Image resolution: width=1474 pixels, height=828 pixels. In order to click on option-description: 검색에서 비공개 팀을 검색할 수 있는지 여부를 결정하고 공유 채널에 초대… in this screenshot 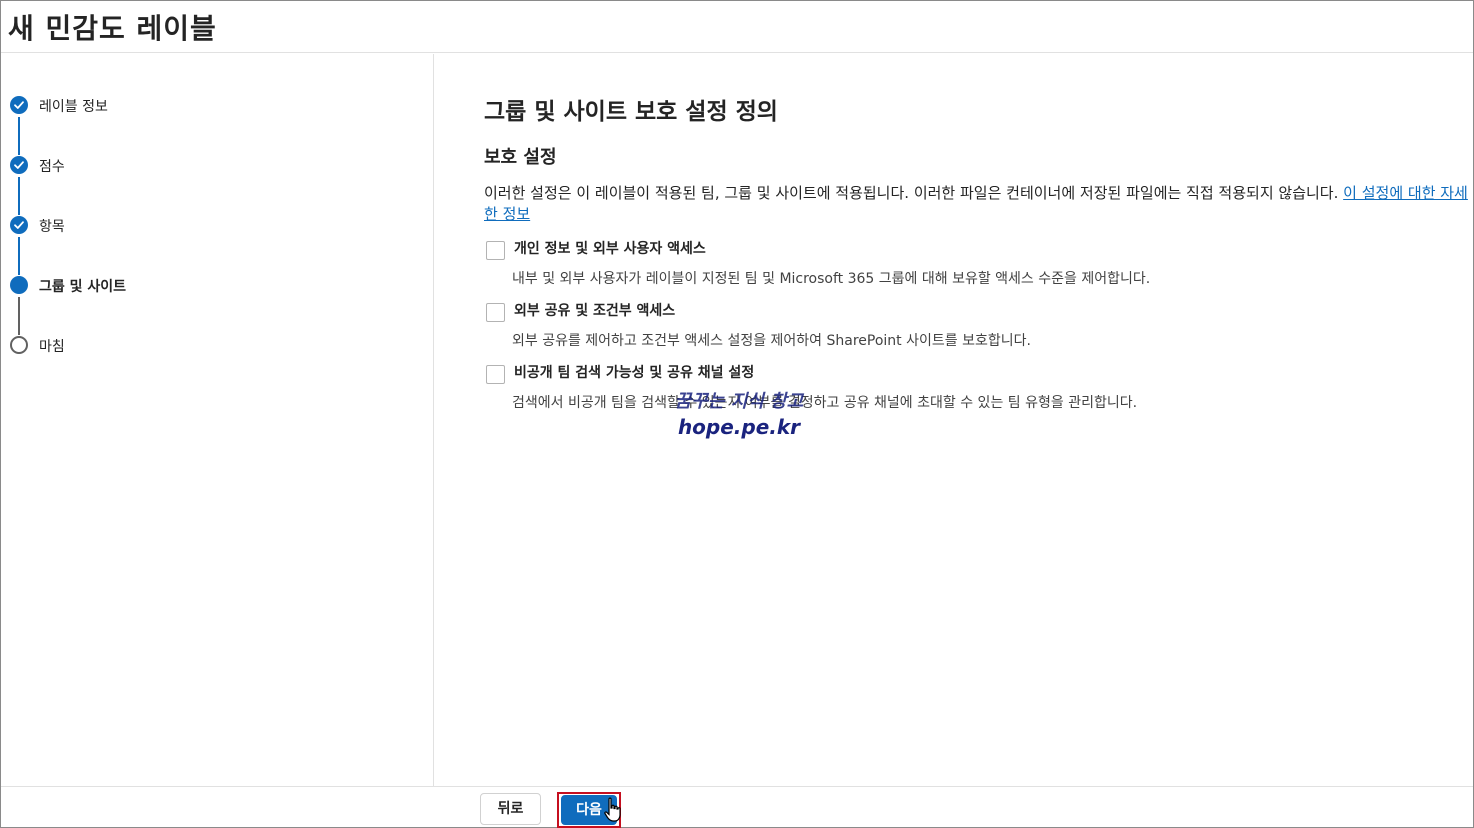, I will do `click(825, 403)`.